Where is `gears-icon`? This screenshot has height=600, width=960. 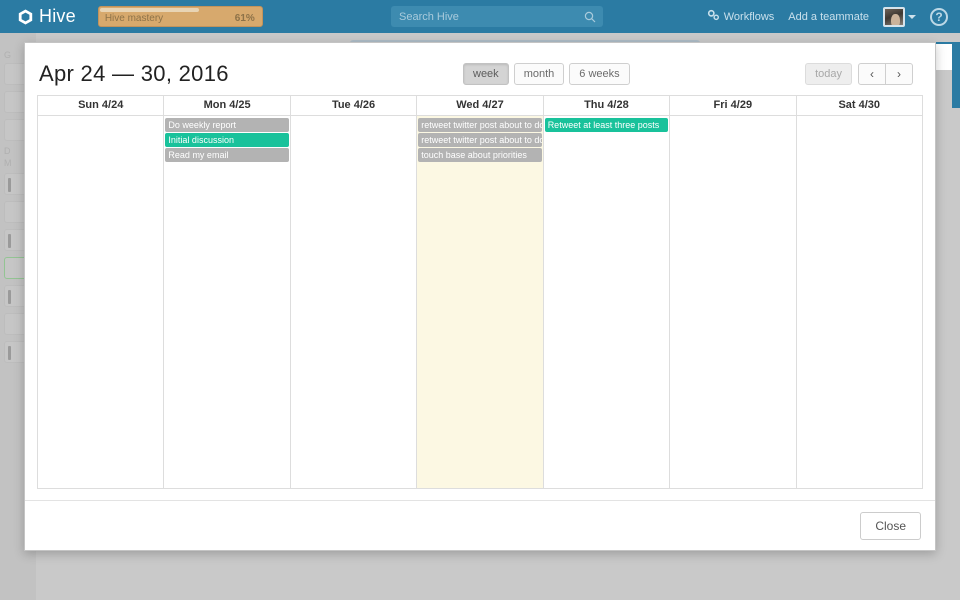 gears-icon is located at coordinates (713, 16).